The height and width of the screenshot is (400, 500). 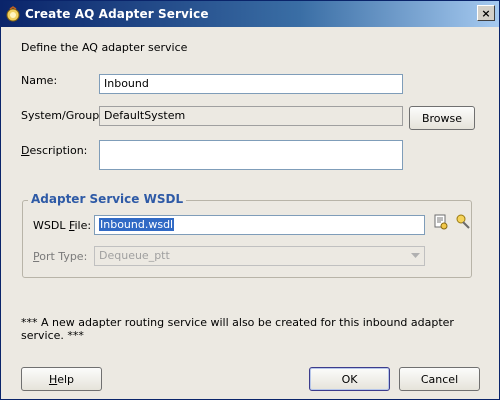 What do you see at coordinates (259, 225) in the screenshot?
I see `wsdl-file-input: Inbound.wsdl` at bounding box center [259, 225].